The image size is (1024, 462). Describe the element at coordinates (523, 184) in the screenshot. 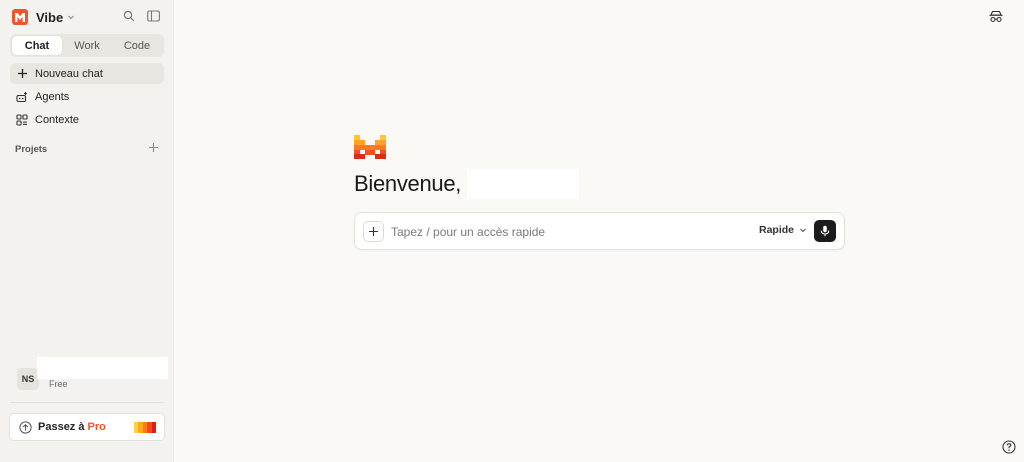

I see `welcome-name-redacted` at that location.